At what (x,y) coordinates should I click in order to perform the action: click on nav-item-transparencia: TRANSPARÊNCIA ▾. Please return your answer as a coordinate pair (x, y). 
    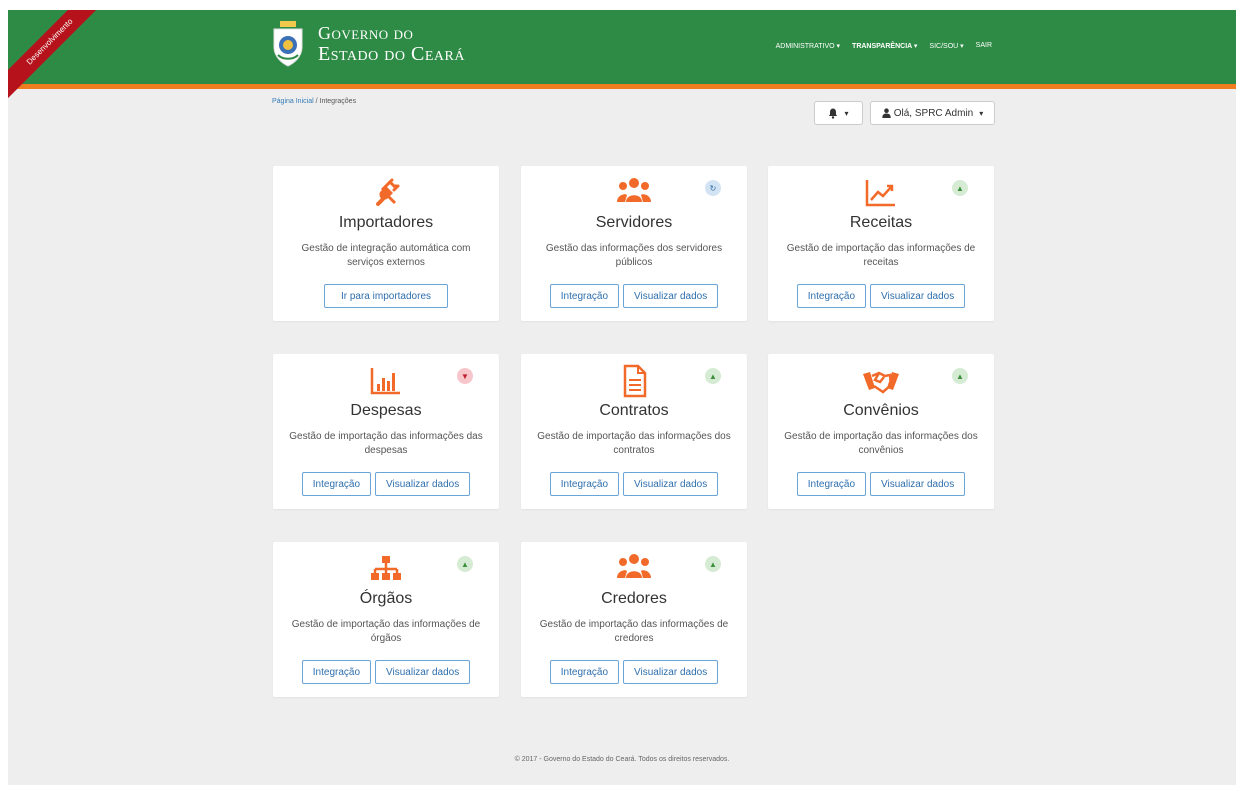
    Looking at the image, I should click on (884, 46).